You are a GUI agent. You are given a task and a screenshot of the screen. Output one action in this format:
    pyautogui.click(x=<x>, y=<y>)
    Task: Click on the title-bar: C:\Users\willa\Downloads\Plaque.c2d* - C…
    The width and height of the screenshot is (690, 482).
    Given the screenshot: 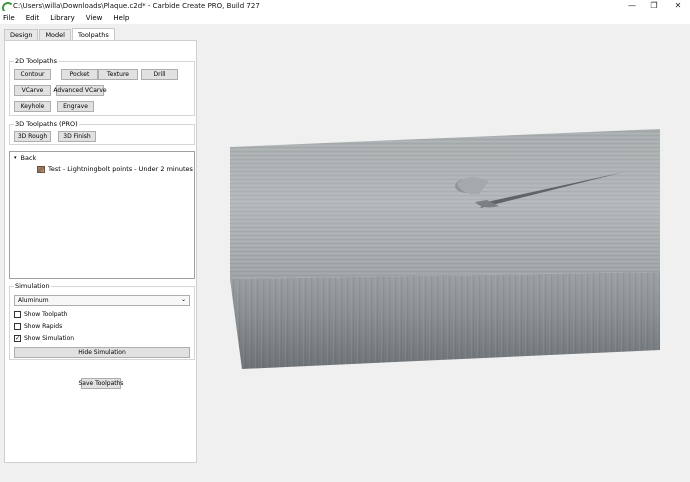 What is the action you would take?
    pyautogui.click(x=345, y=7)
    